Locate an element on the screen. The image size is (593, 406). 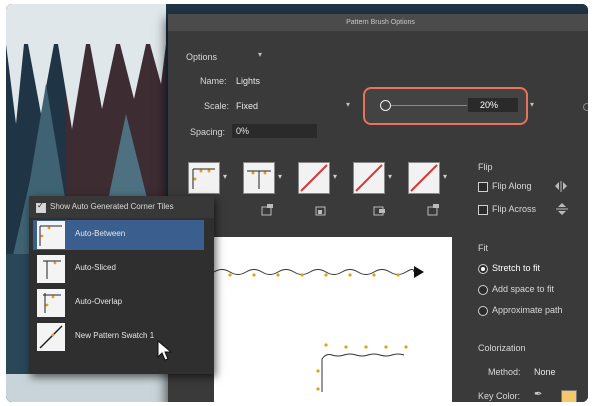
fit-header: Fit is located at coordinates (483, 248).